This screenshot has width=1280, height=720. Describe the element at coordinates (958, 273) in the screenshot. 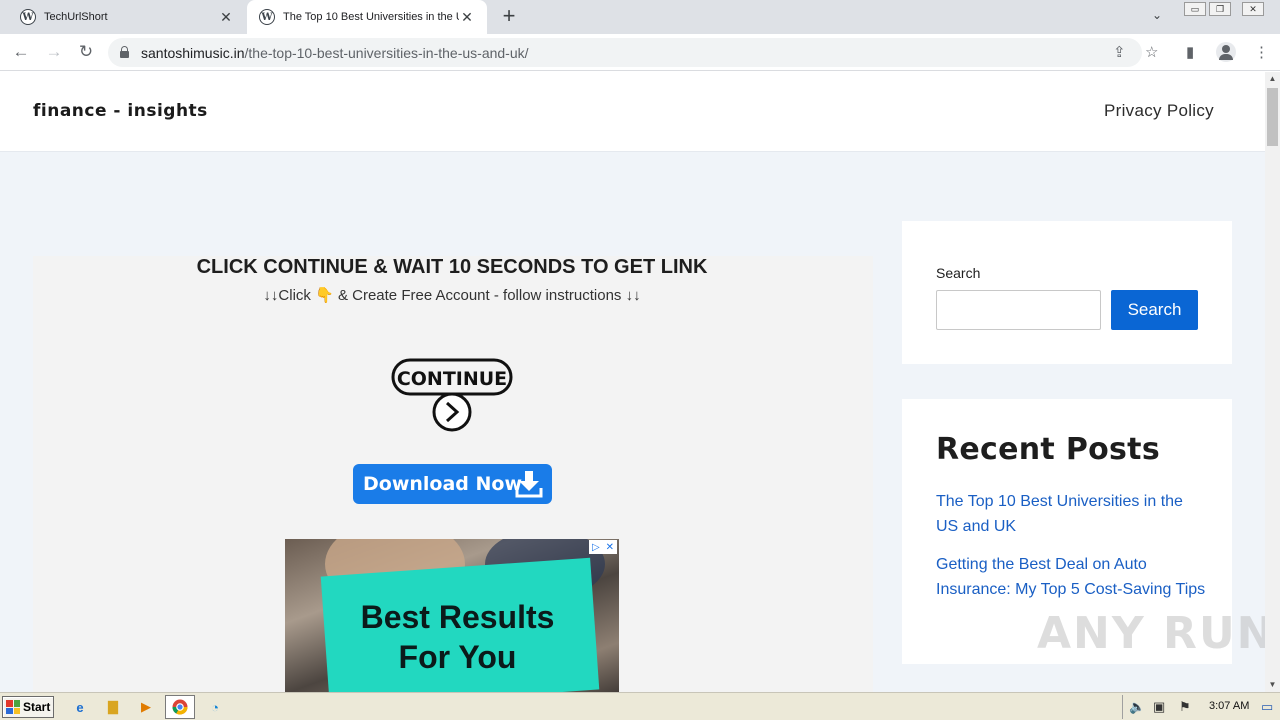

I see `search-label: Search` at that location.